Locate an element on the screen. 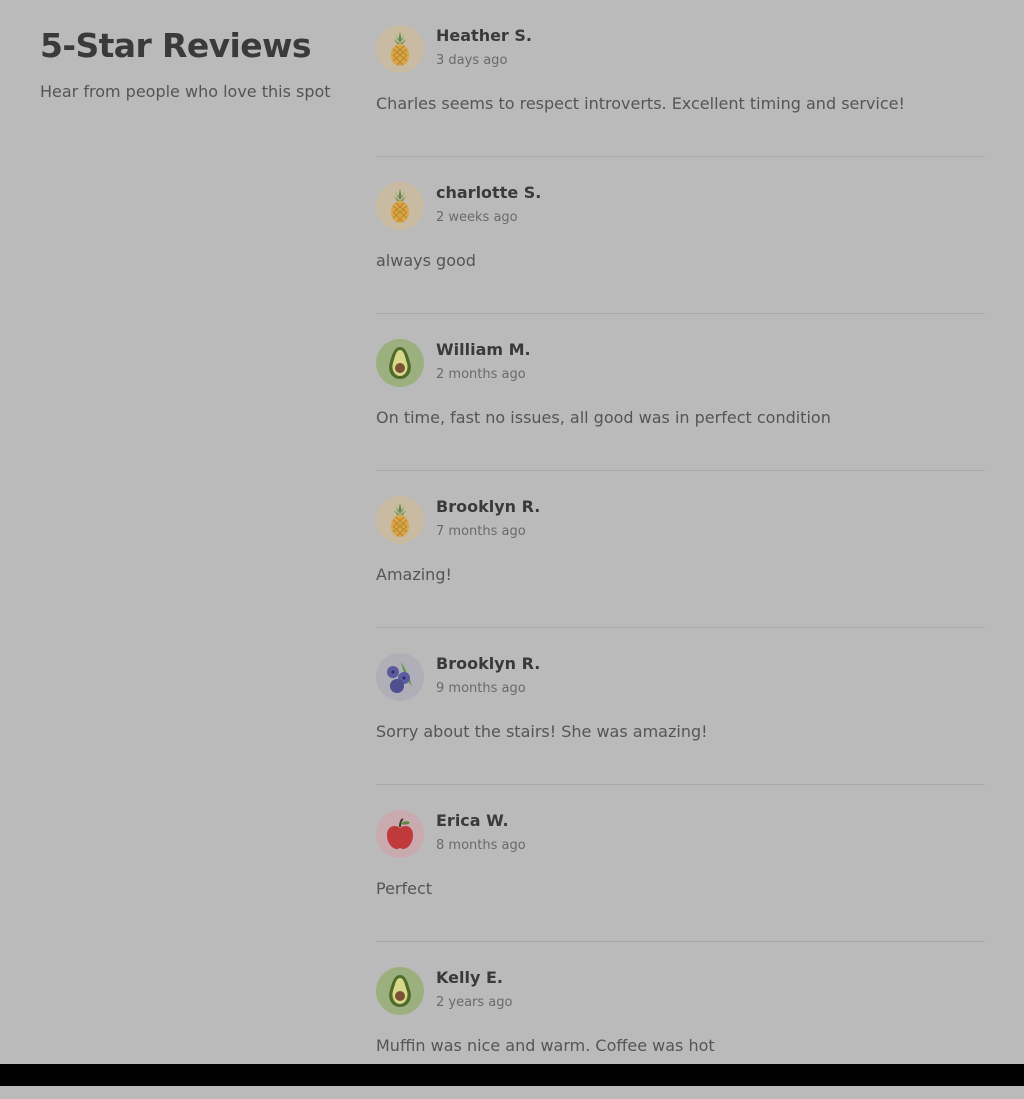  page-subtitle: Hear from people who love this spot is located at coordinates (185, 91).